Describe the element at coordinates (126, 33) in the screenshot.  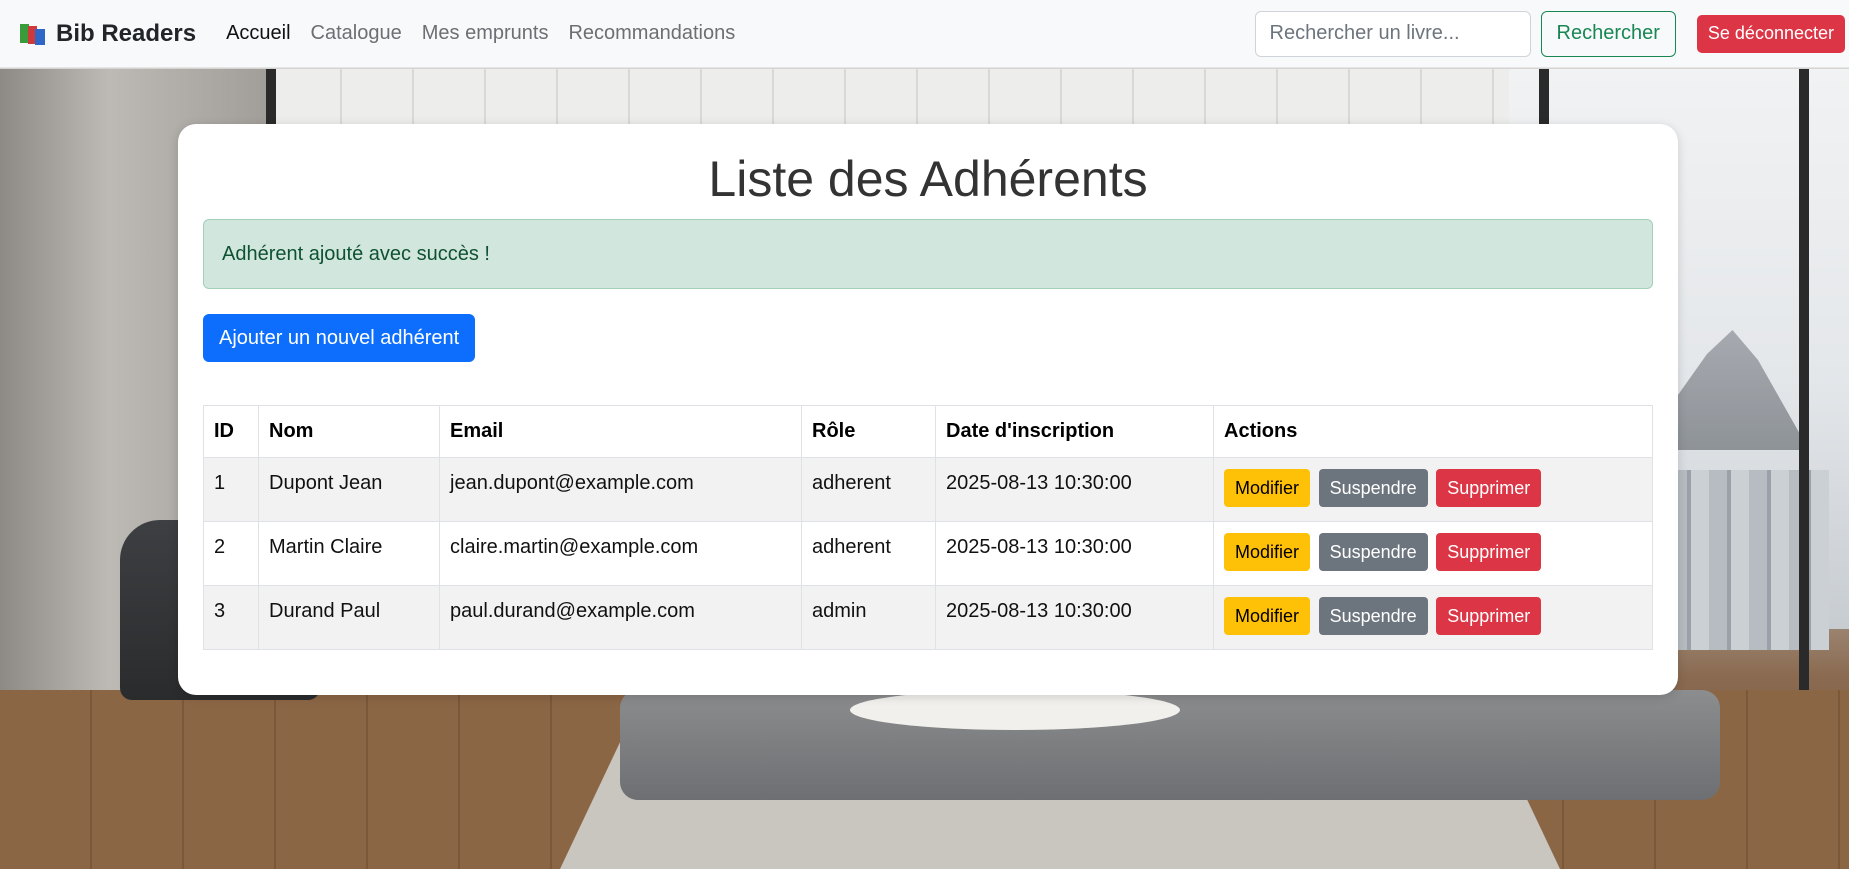
I see `brand-name: Bib Readers` at that location.